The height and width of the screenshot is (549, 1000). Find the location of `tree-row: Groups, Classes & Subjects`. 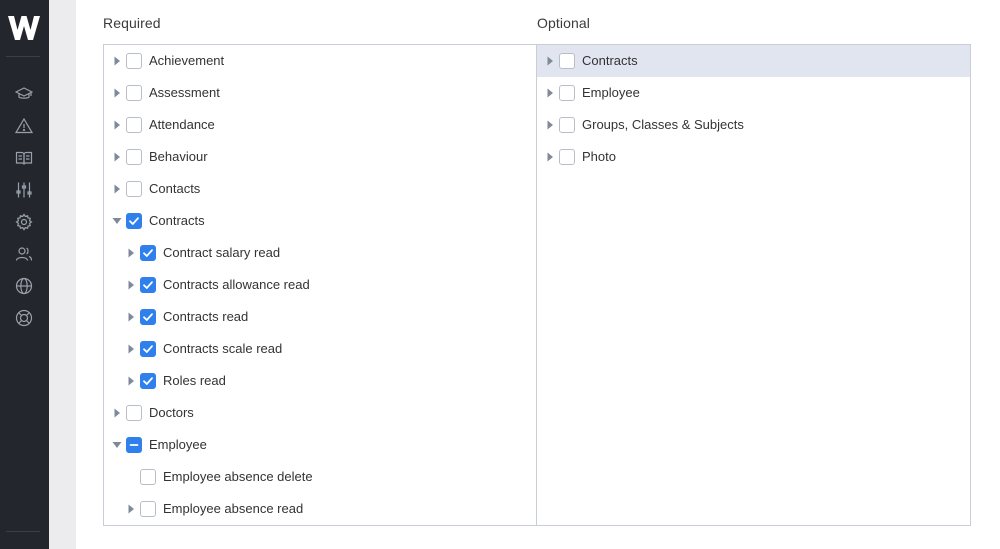

tree-row: Groups, Classes & Subjects is located at coordinates (753, 125).